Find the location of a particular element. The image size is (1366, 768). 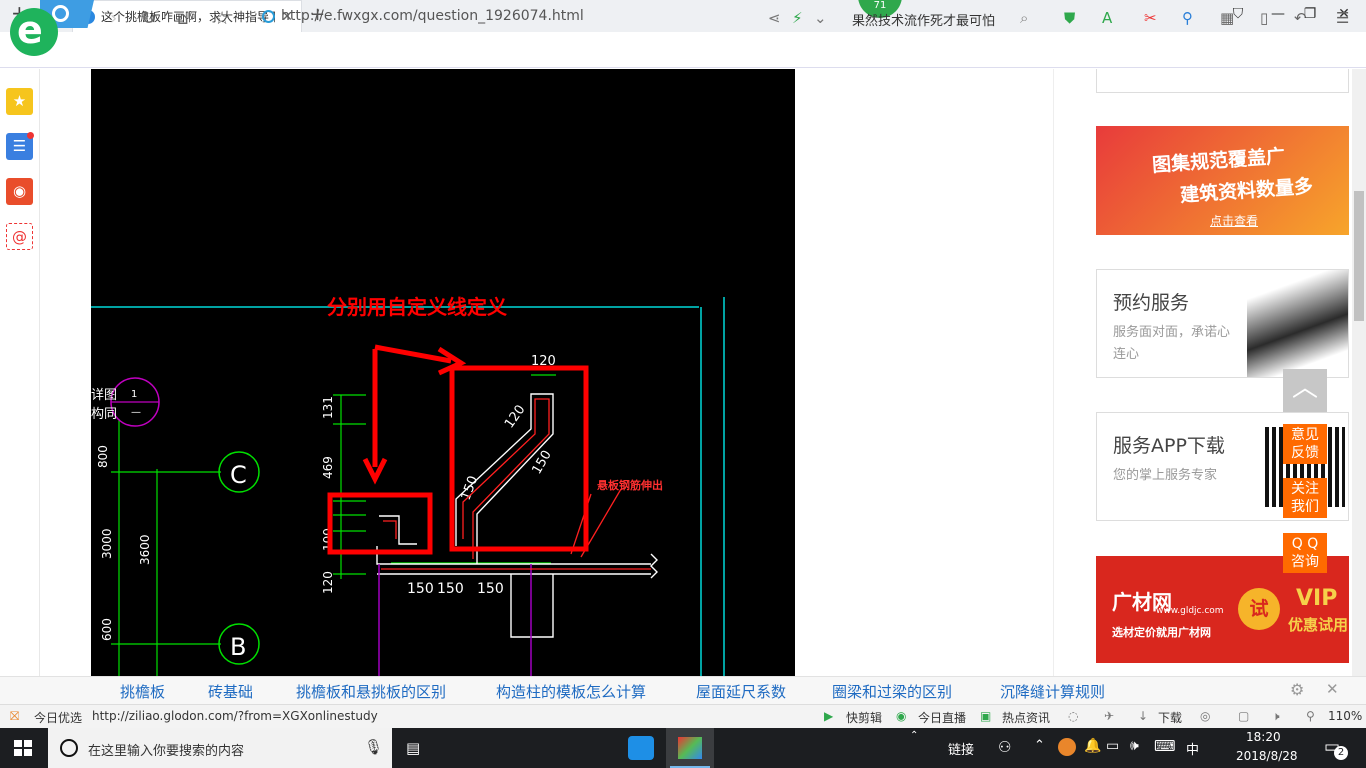

ad2-vip: VIP is located at coordinates (1317, 598).